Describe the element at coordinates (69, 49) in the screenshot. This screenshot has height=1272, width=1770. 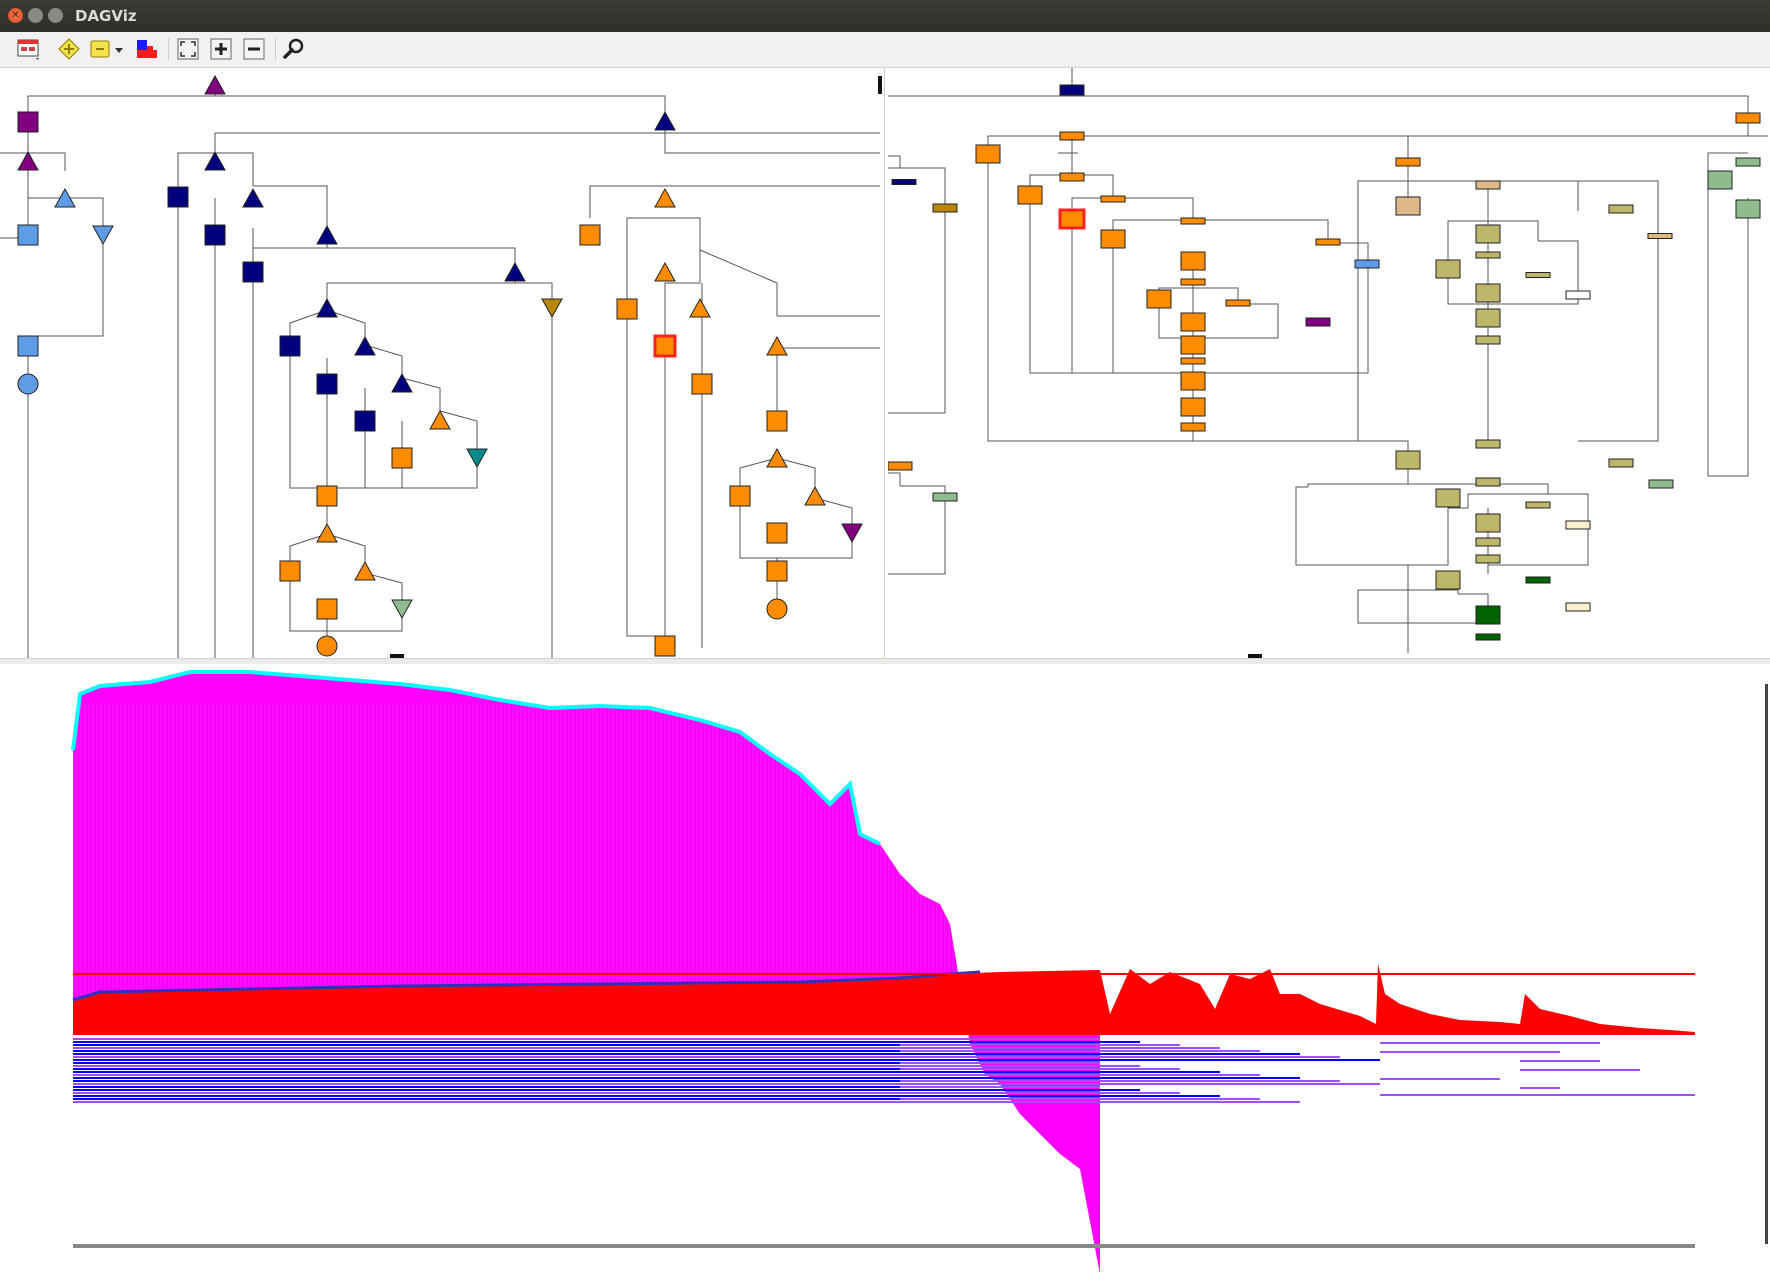
I see `expand-node-button` at that location.